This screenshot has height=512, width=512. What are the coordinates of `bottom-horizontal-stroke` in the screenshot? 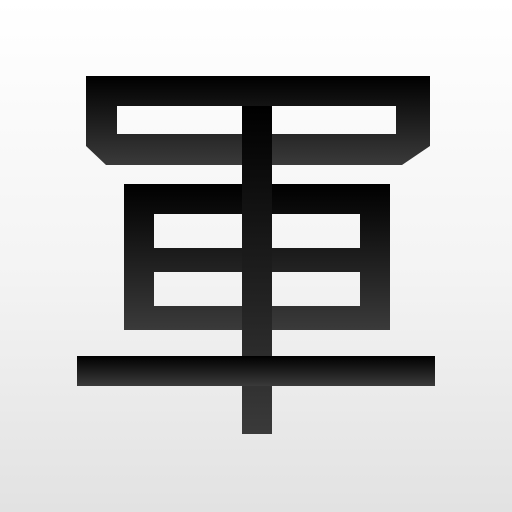 It's located at (256, 371).